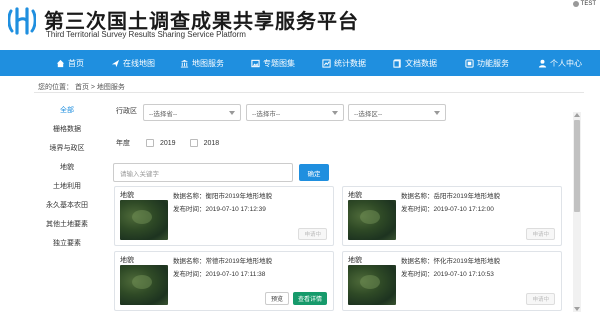 This screenshot has width=600, height=315. I want to click on nav-map-service: 地图服务, so click(202, 63).